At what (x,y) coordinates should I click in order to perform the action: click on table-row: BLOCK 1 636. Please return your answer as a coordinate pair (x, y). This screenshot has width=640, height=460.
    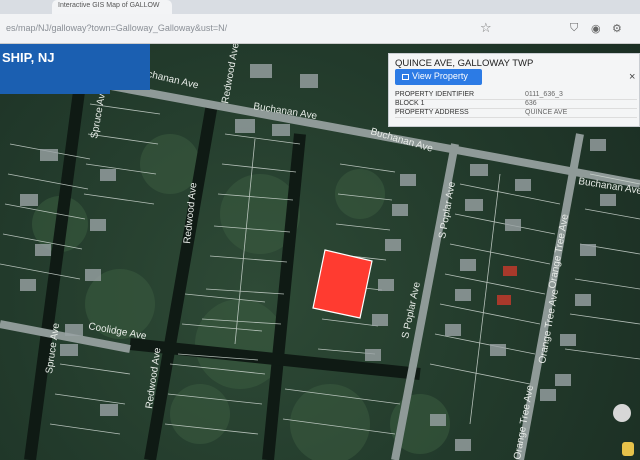
    Looking at the image, I should click on (516, 104).